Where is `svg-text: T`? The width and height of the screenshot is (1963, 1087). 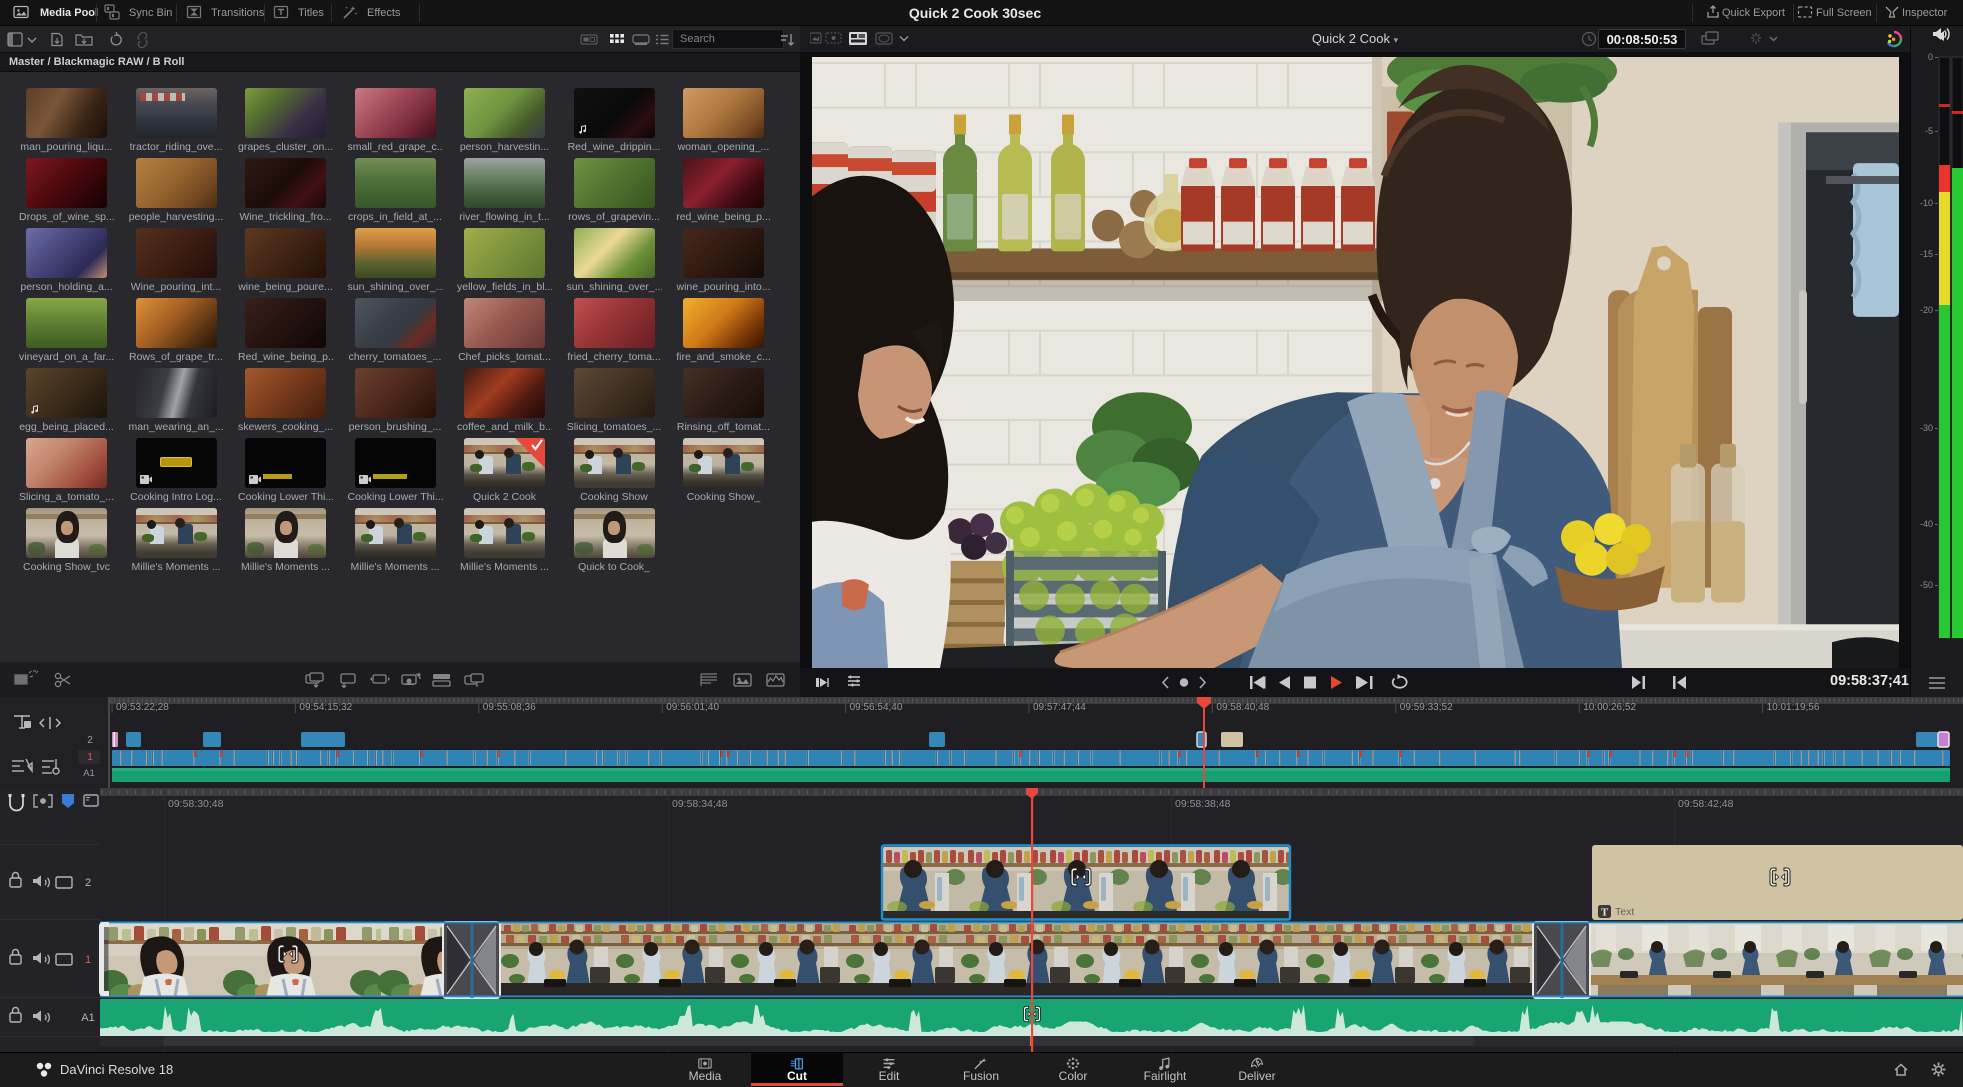
svg-text: T is located at coordinates (1605, 913).